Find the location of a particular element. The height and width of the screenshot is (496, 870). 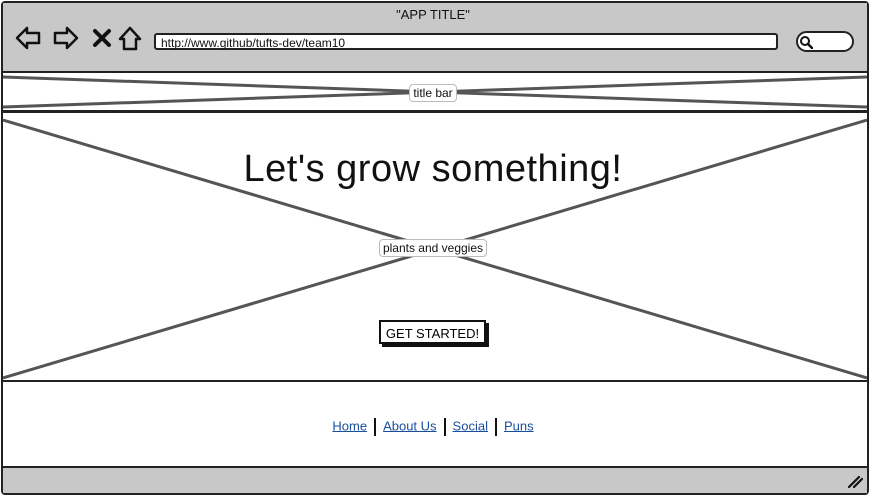

footer-link-social: Social is located at coordinates (470, 425).